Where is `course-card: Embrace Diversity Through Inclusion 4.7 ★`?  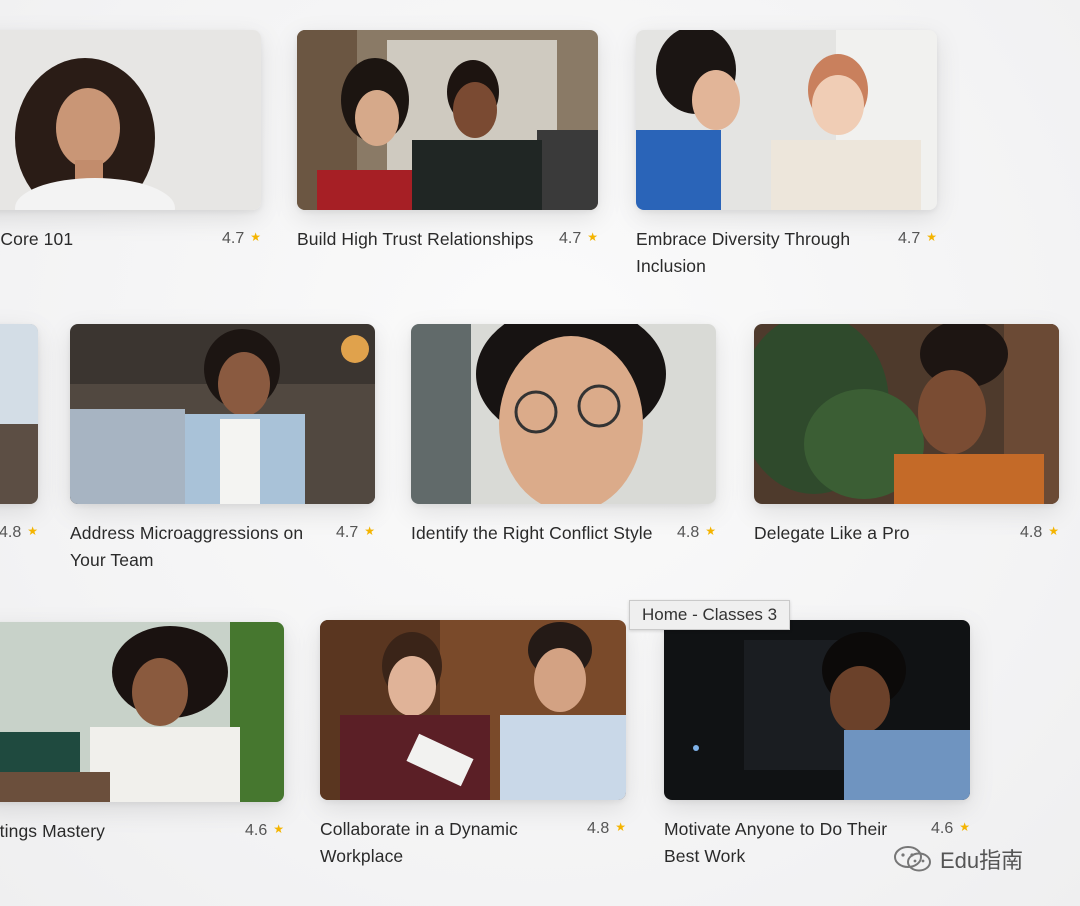
course-card: Embrace Diversity Through Inclusion 4.7 ★ is located at coordinates (786, 155).